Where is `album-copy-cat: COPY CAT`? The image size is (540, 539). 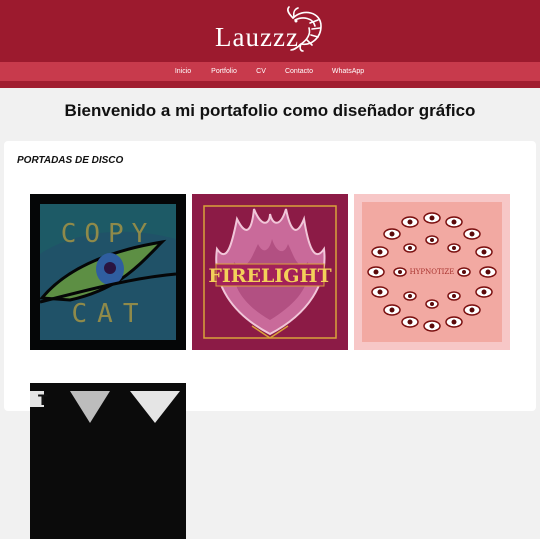 album-copy-cat: COPY CAT is located at coordinates (108, 272).